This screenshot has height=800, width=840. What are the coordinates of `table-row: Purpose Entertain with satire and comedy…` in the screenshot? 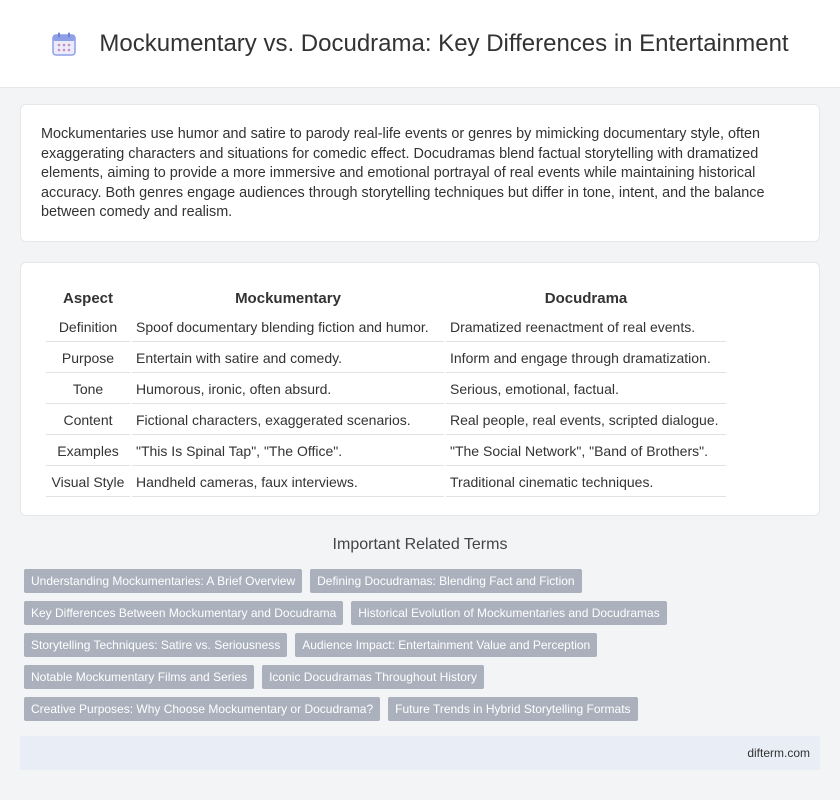 It's located at (386, 358).